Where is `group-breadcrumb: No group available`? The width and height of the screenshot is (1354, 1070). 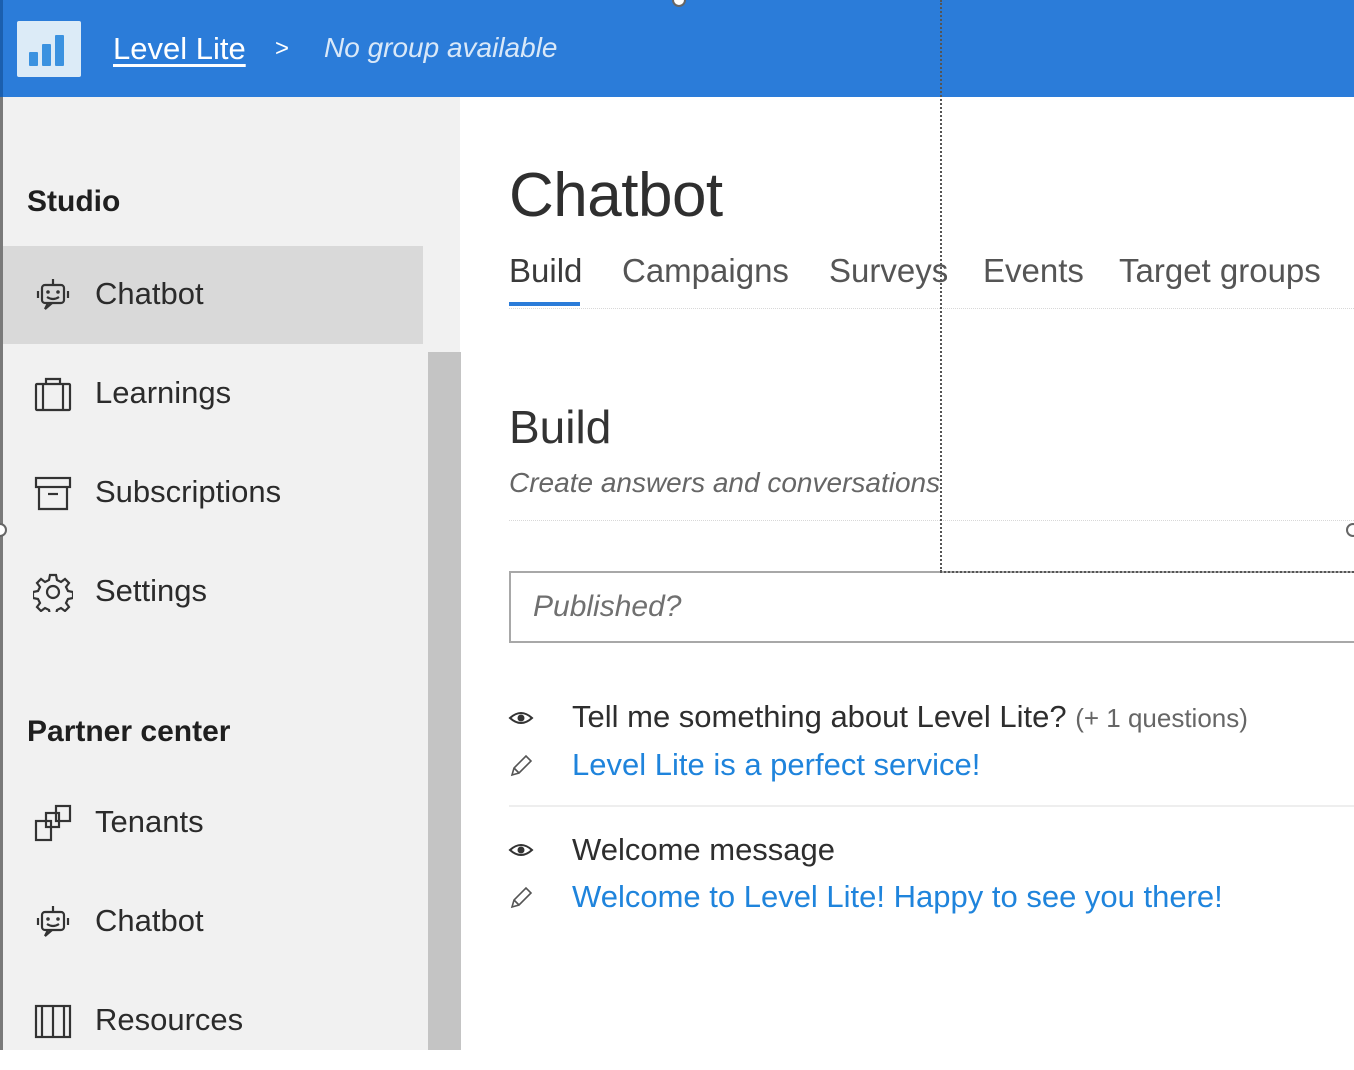 group-breadcrumb: No group available is located at coordinates (441, 47).